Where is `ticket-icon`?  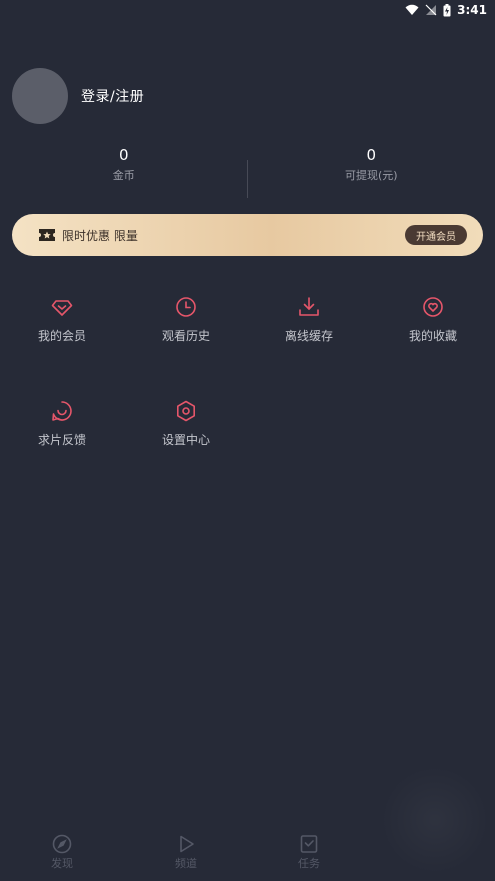 ticket-icon is located at coordinates (47, 235).